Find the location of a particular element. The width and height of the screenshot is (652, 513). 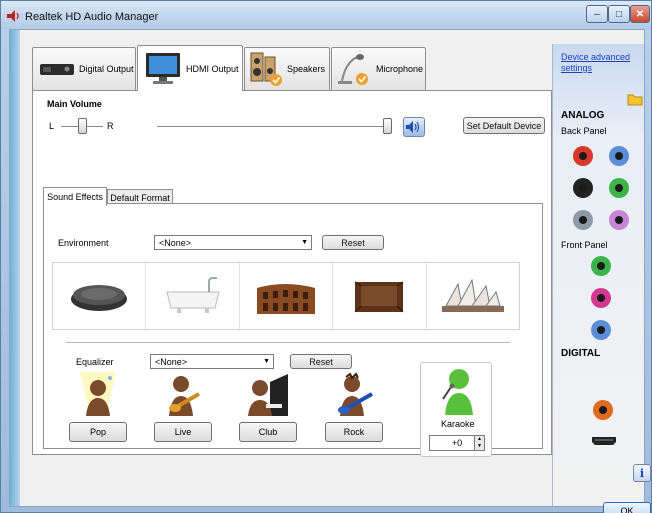

environment-preset-opera is located at coordinates (473, 296).